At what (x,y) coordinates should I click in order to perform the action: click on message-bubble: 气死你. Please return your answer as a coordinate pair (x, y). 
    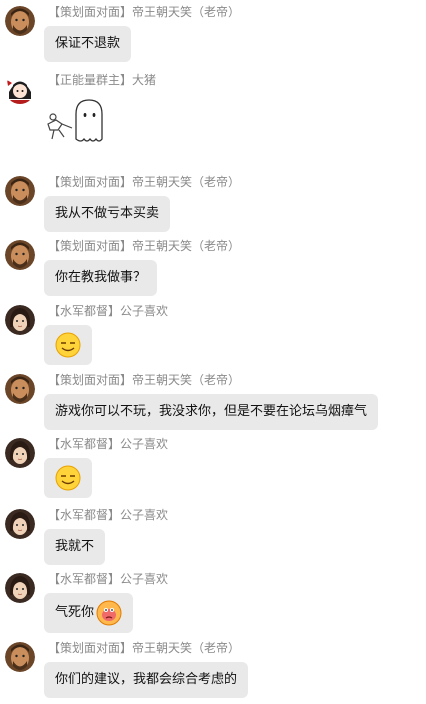
    Looking at the image, I should click on (89, 613).